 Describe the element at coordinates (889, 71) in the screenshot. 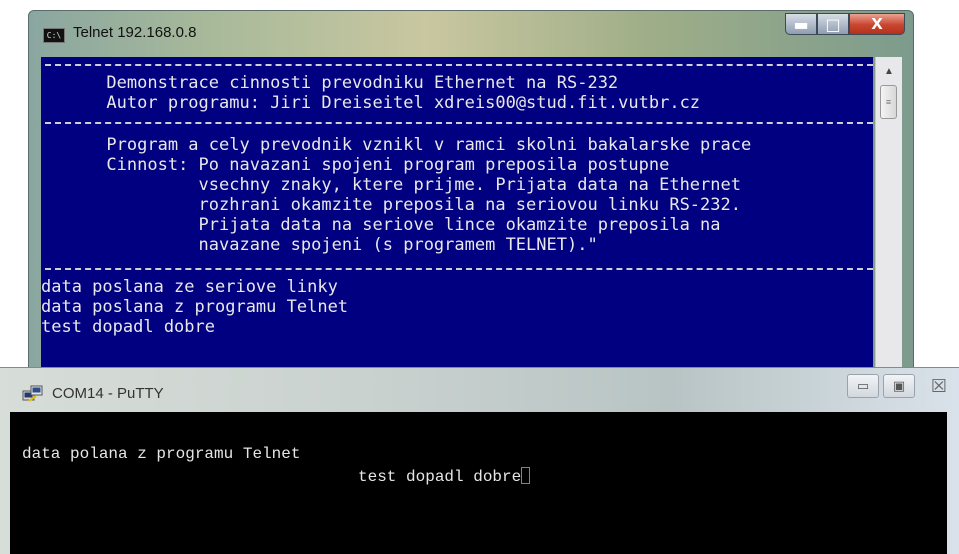

I see `scroll-up-arrow-icon: ▲` at that location.